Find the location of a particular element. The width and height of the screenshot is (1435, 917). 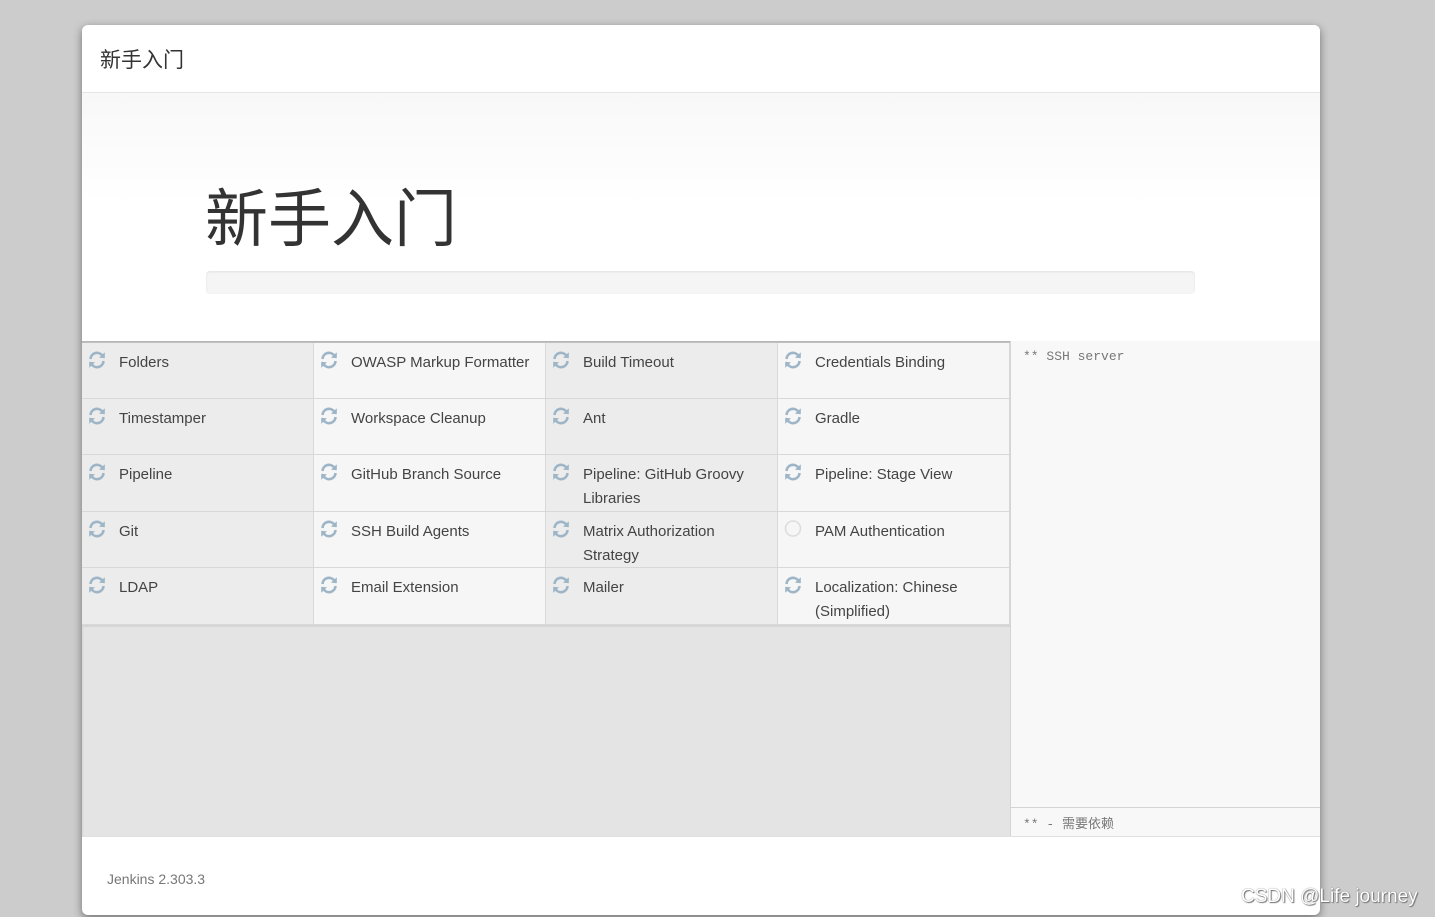

plugin-name: Git is located at coordinates (129, 531).